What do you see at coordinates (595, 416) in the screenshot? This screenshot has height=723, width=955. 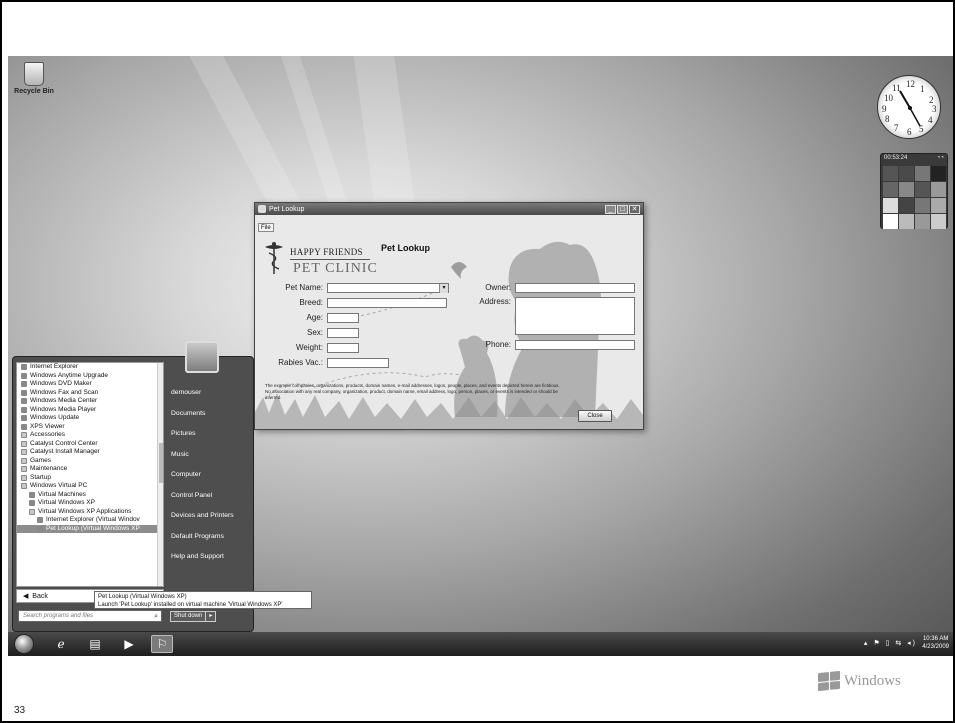 I see `close-button: Close` at bounding box center [595, 416].